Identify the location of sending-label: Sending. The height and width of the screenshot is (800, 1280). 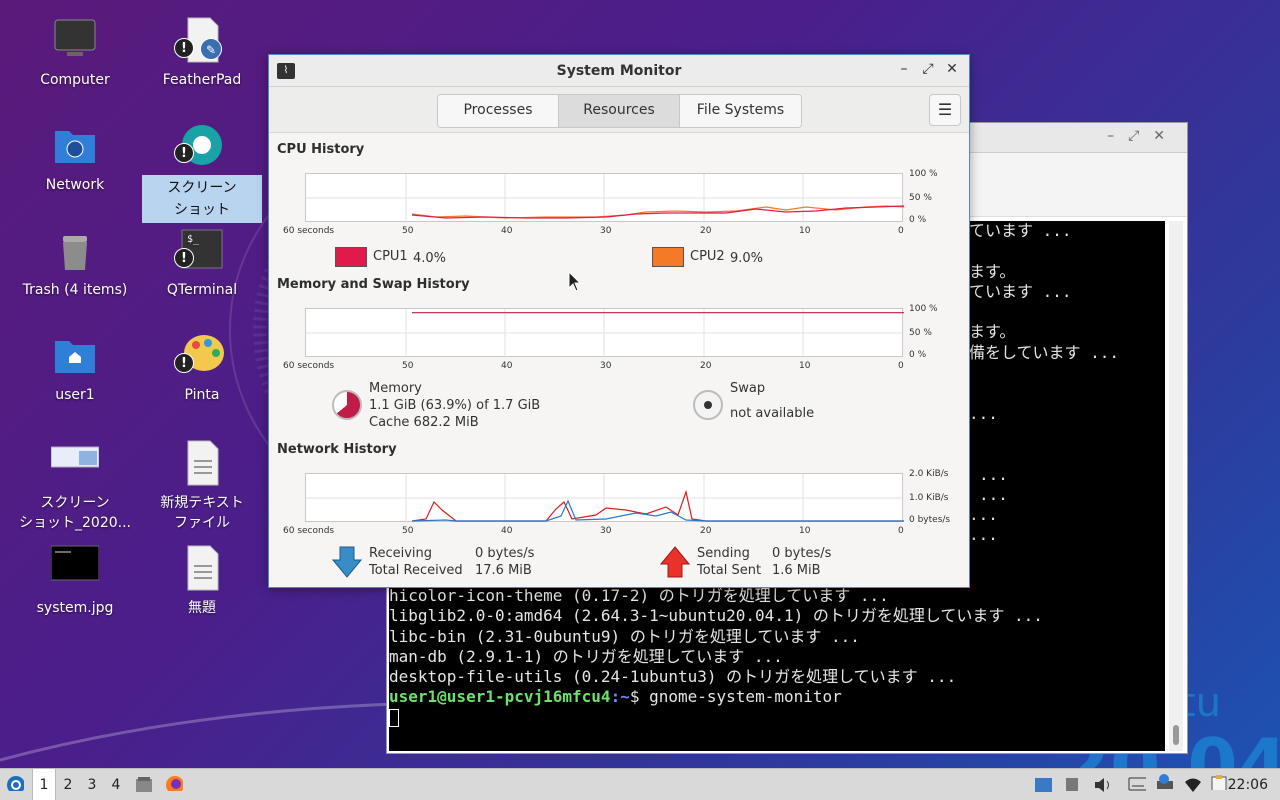
(723, 553).